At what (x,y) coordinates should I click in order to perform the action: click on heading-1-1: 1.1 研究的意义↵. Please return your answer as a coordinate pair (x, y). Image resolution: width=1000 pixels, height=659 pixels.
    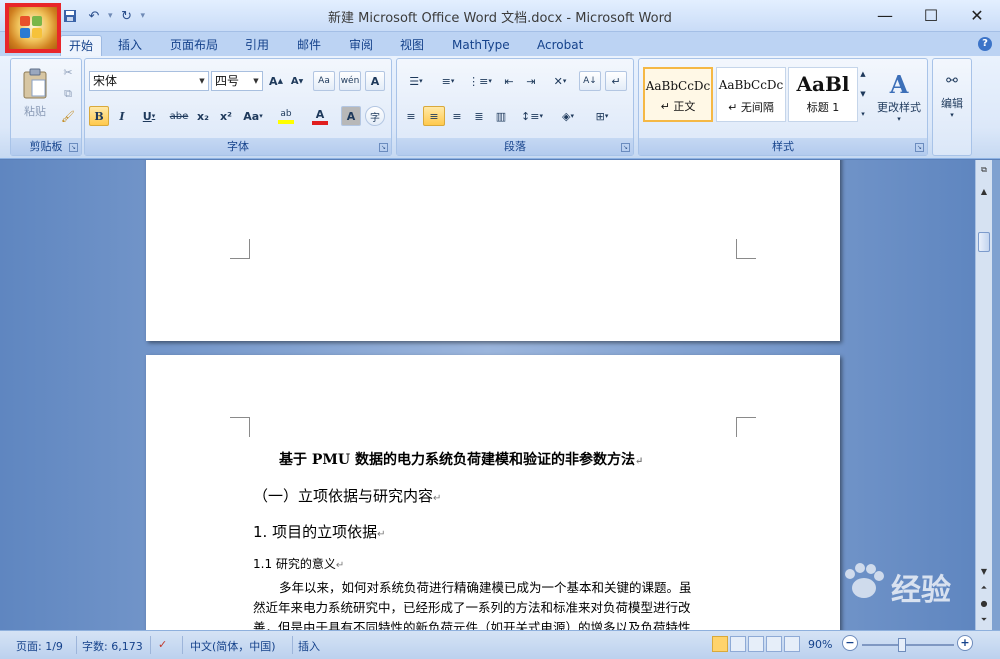
    Looking at the image, I should click on (298, 563).